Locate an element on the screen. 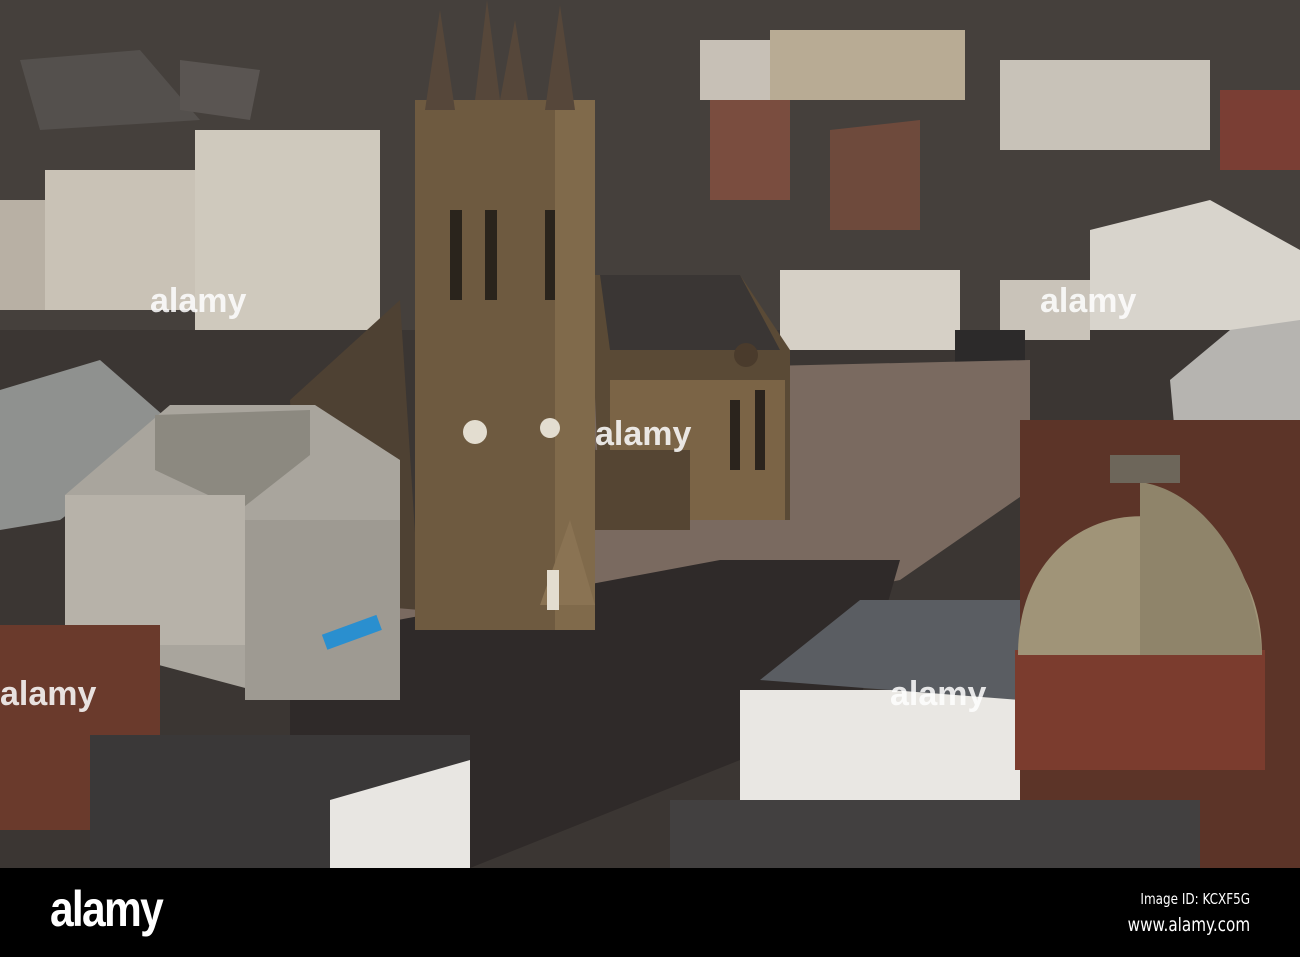 The height and width of the screenshot is (957, 1300). alamy-logo: alamy is located at coordinates (107, 909).